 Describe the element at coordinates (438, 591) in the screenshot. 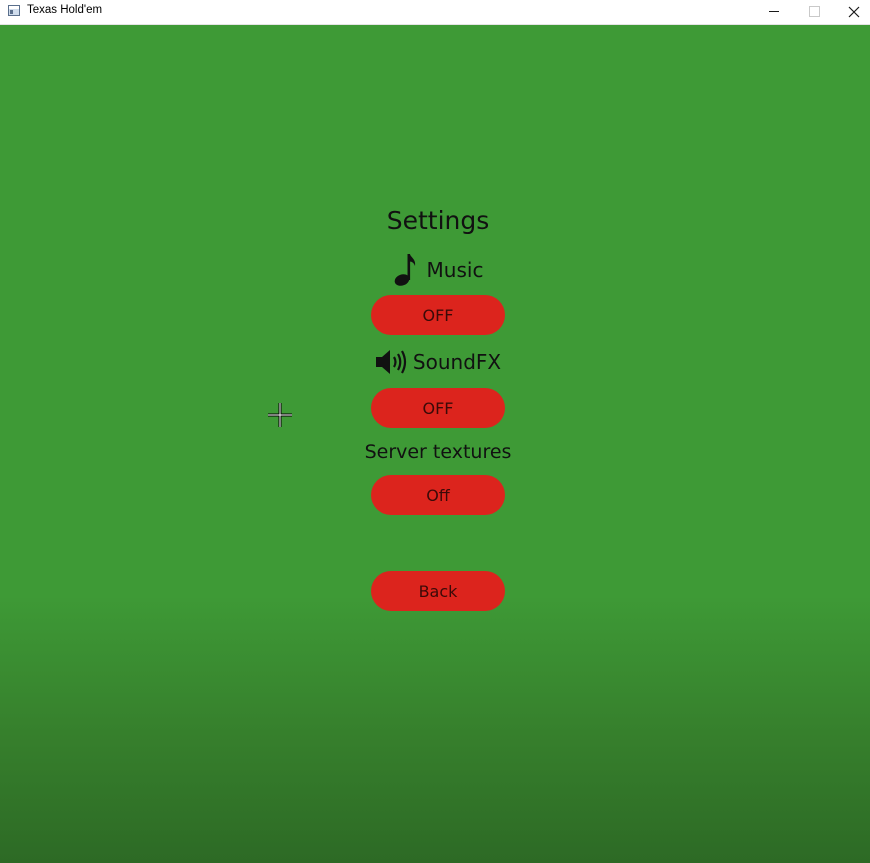

I see `back-button: Back` at that location.